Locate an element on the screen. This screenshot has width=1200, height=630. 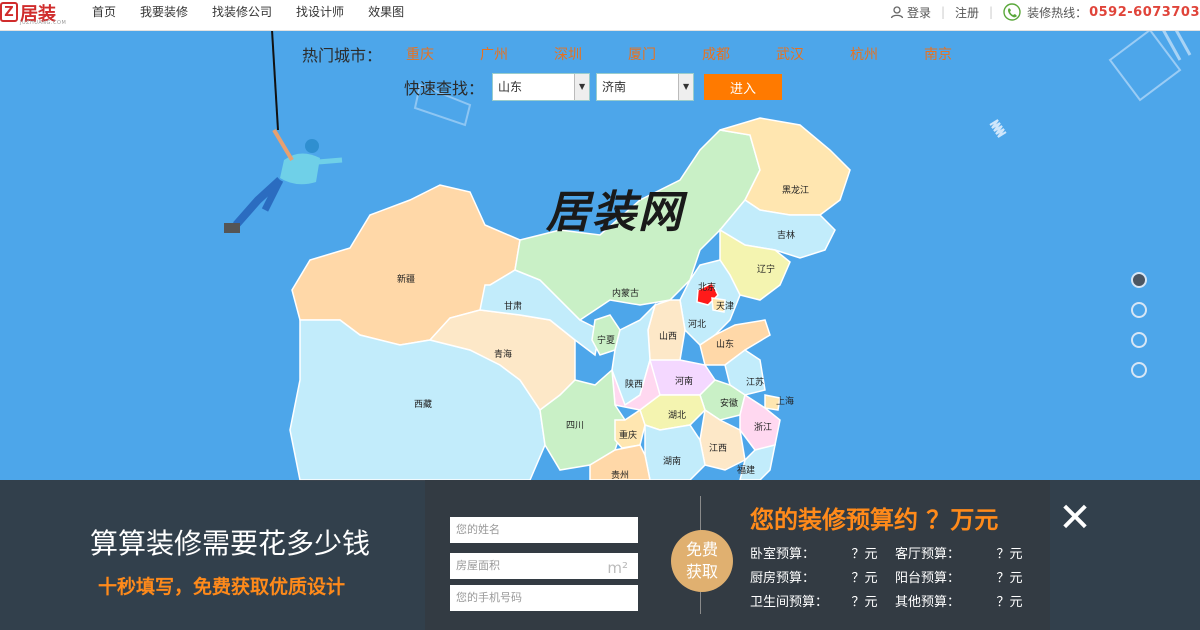
hot-city-link: 深圳 is located at coordinates (568, 54).